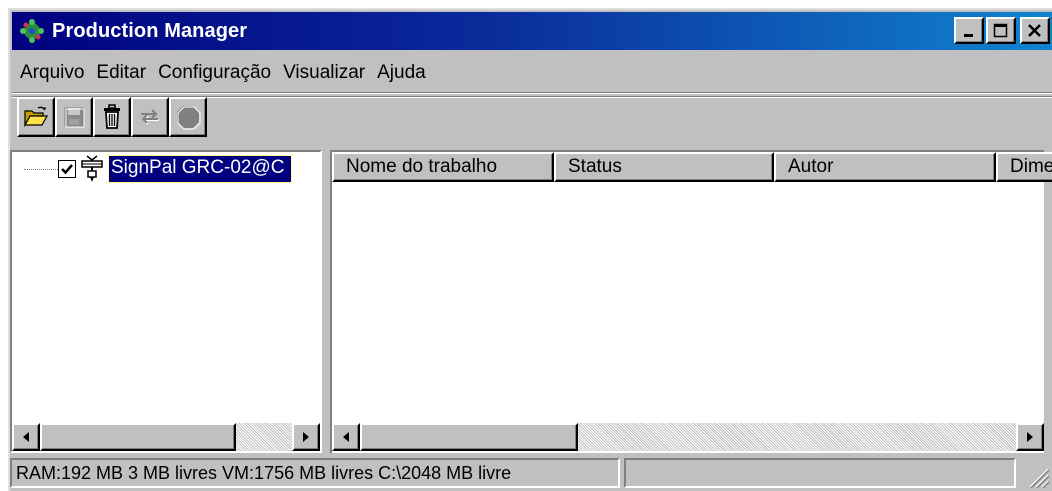  I want to click on column-header-status: Status, so click(664, 167).